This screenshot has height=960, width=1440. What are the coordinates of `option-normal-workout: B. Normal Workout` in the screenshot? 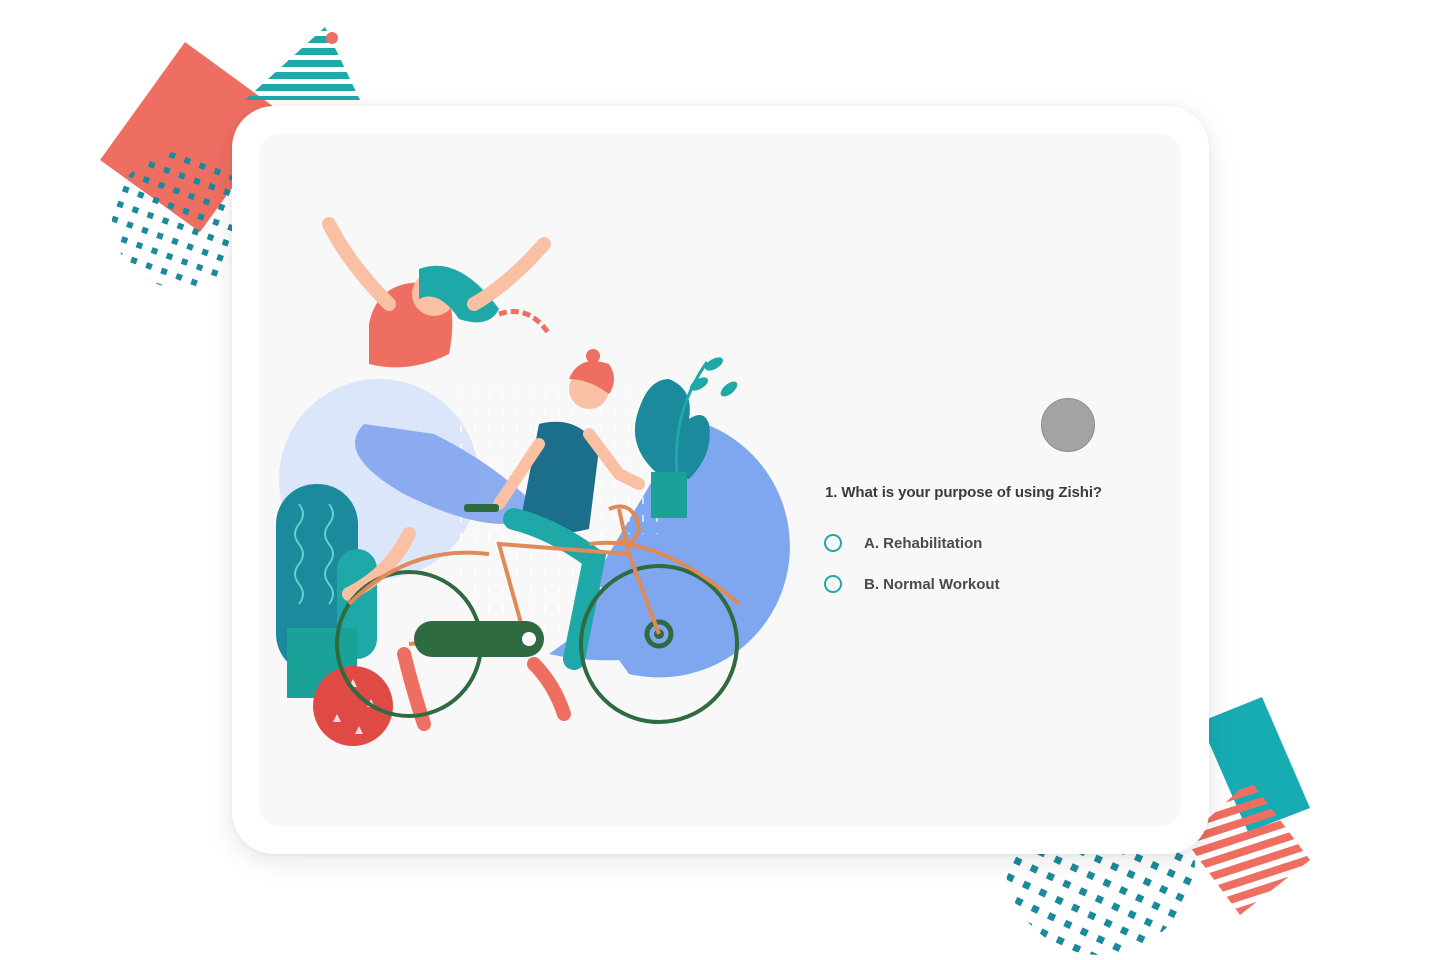 It's located at (912, 584).